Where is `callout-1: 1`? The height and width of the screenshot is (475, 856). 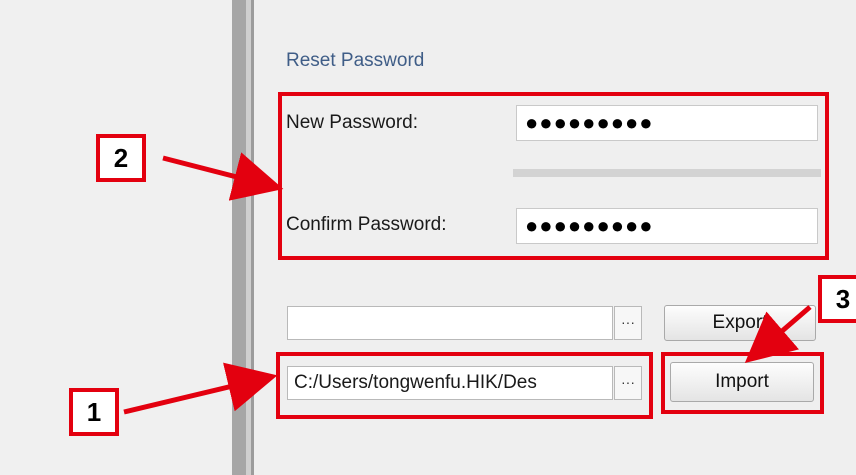
callout-1: 1 is located at coordinates (94, 412).